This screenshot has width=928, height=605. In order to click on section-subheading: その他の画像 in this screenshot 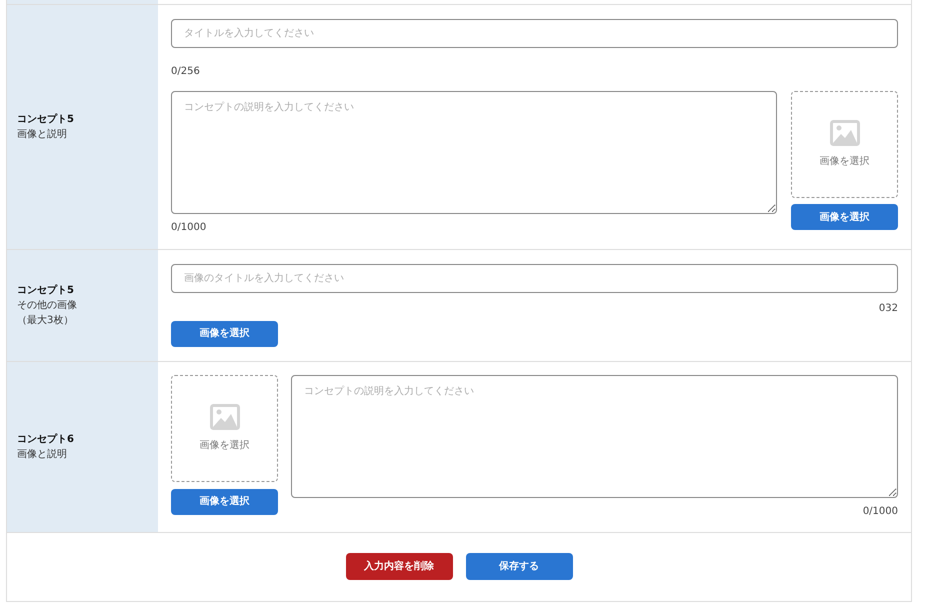, I will do `click(47, 305)`.